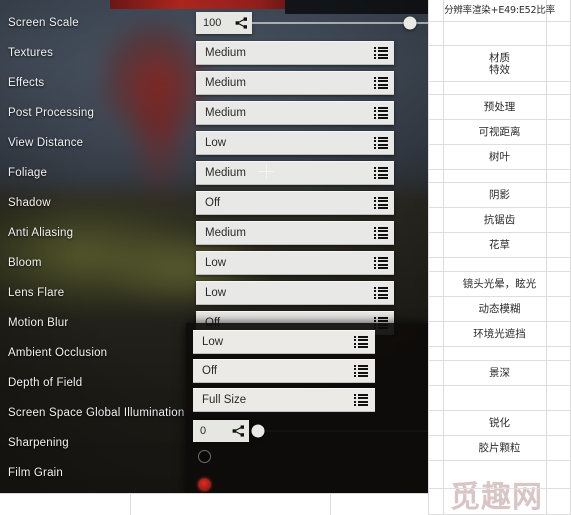  What do you see at coordinates (225, 53) in the screenshot?
I see `dropdown-value-textures: Medium` at bounding box center [225, 53].